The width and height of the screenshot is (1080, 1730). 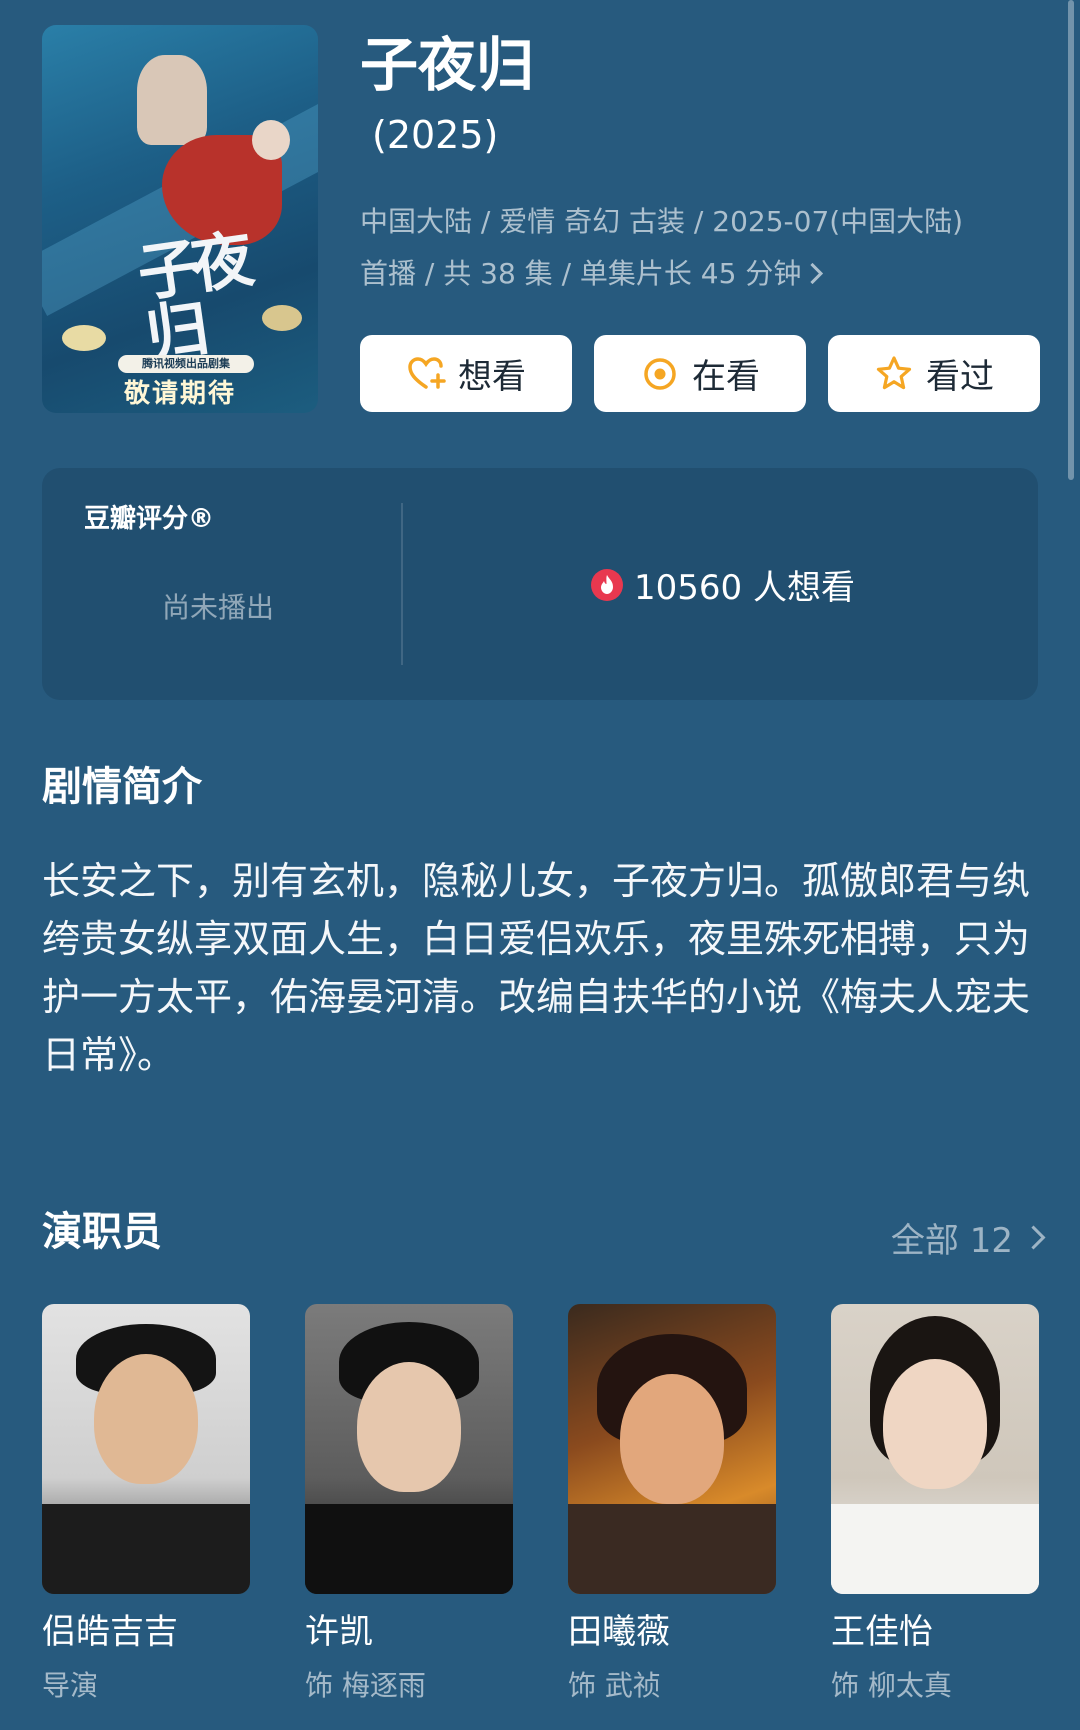 I want to click on cast-role: 导演, so click(x=70, y=1685).